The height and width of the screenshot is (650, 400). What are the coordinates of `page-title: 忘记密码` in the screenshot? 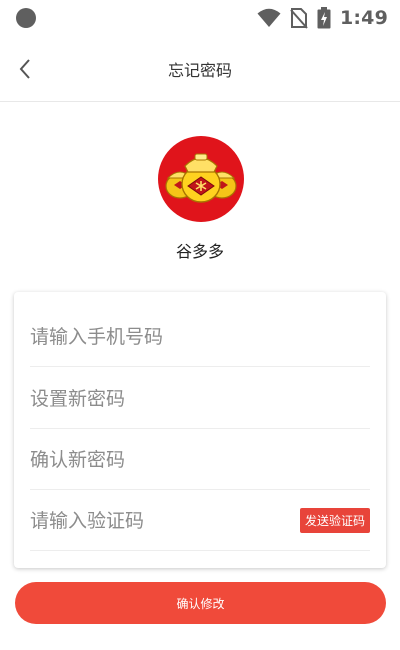 It's located at (199, 70).